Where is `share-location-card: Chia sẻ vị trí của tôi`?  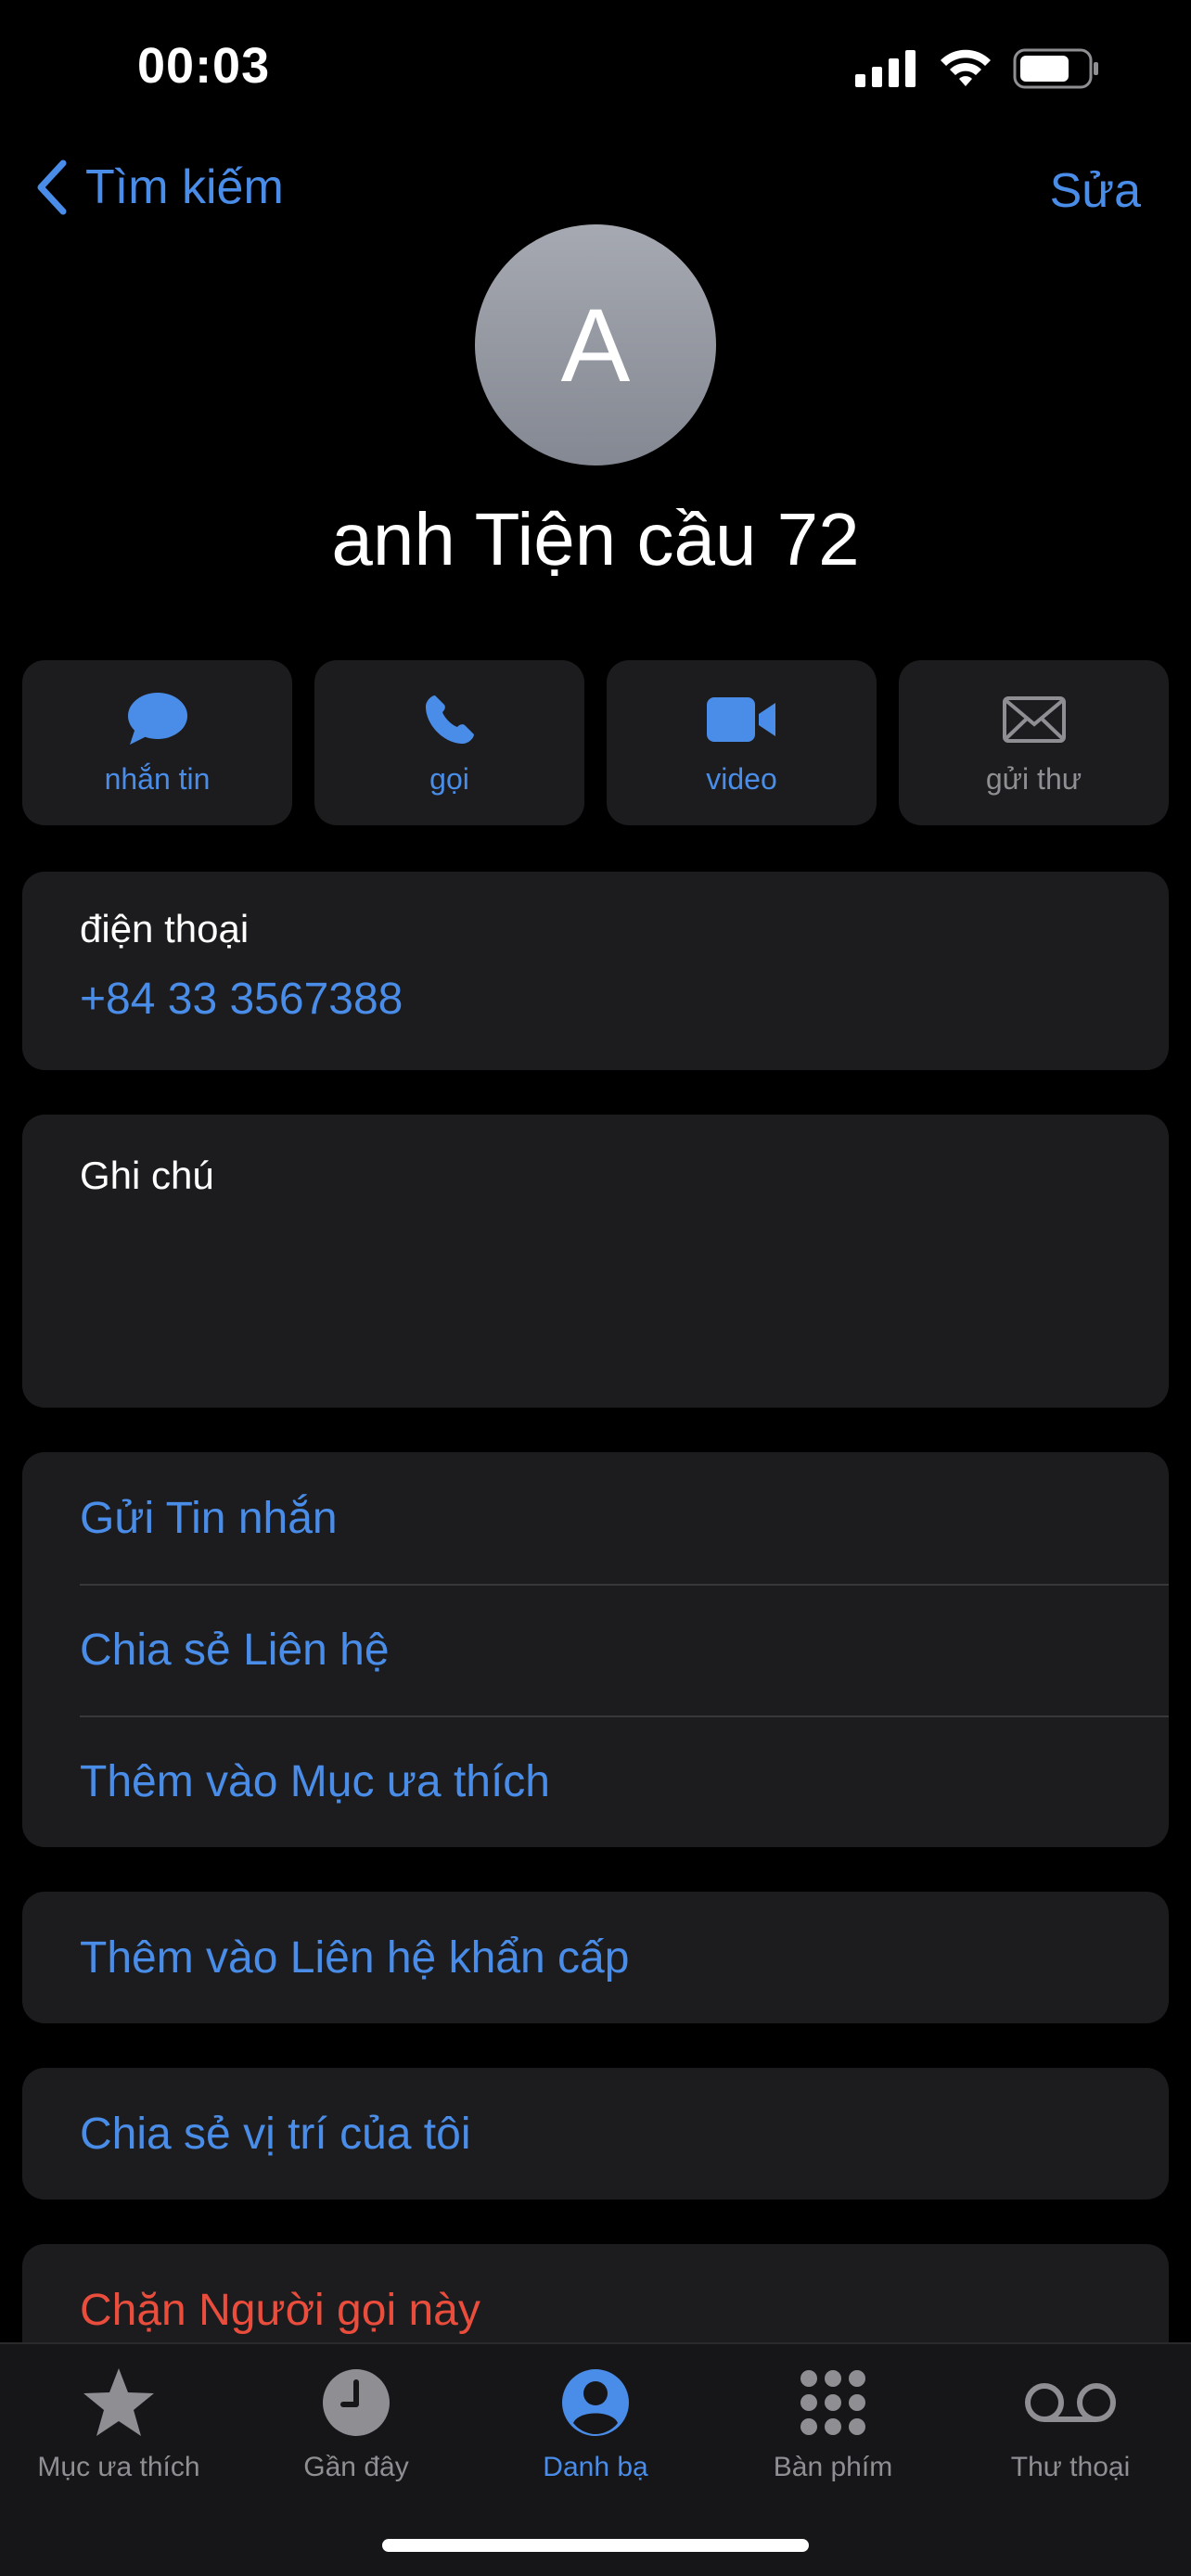
share-location-card: Chia sẻ vị trí của tôi is located at coordinates (595, 2134).